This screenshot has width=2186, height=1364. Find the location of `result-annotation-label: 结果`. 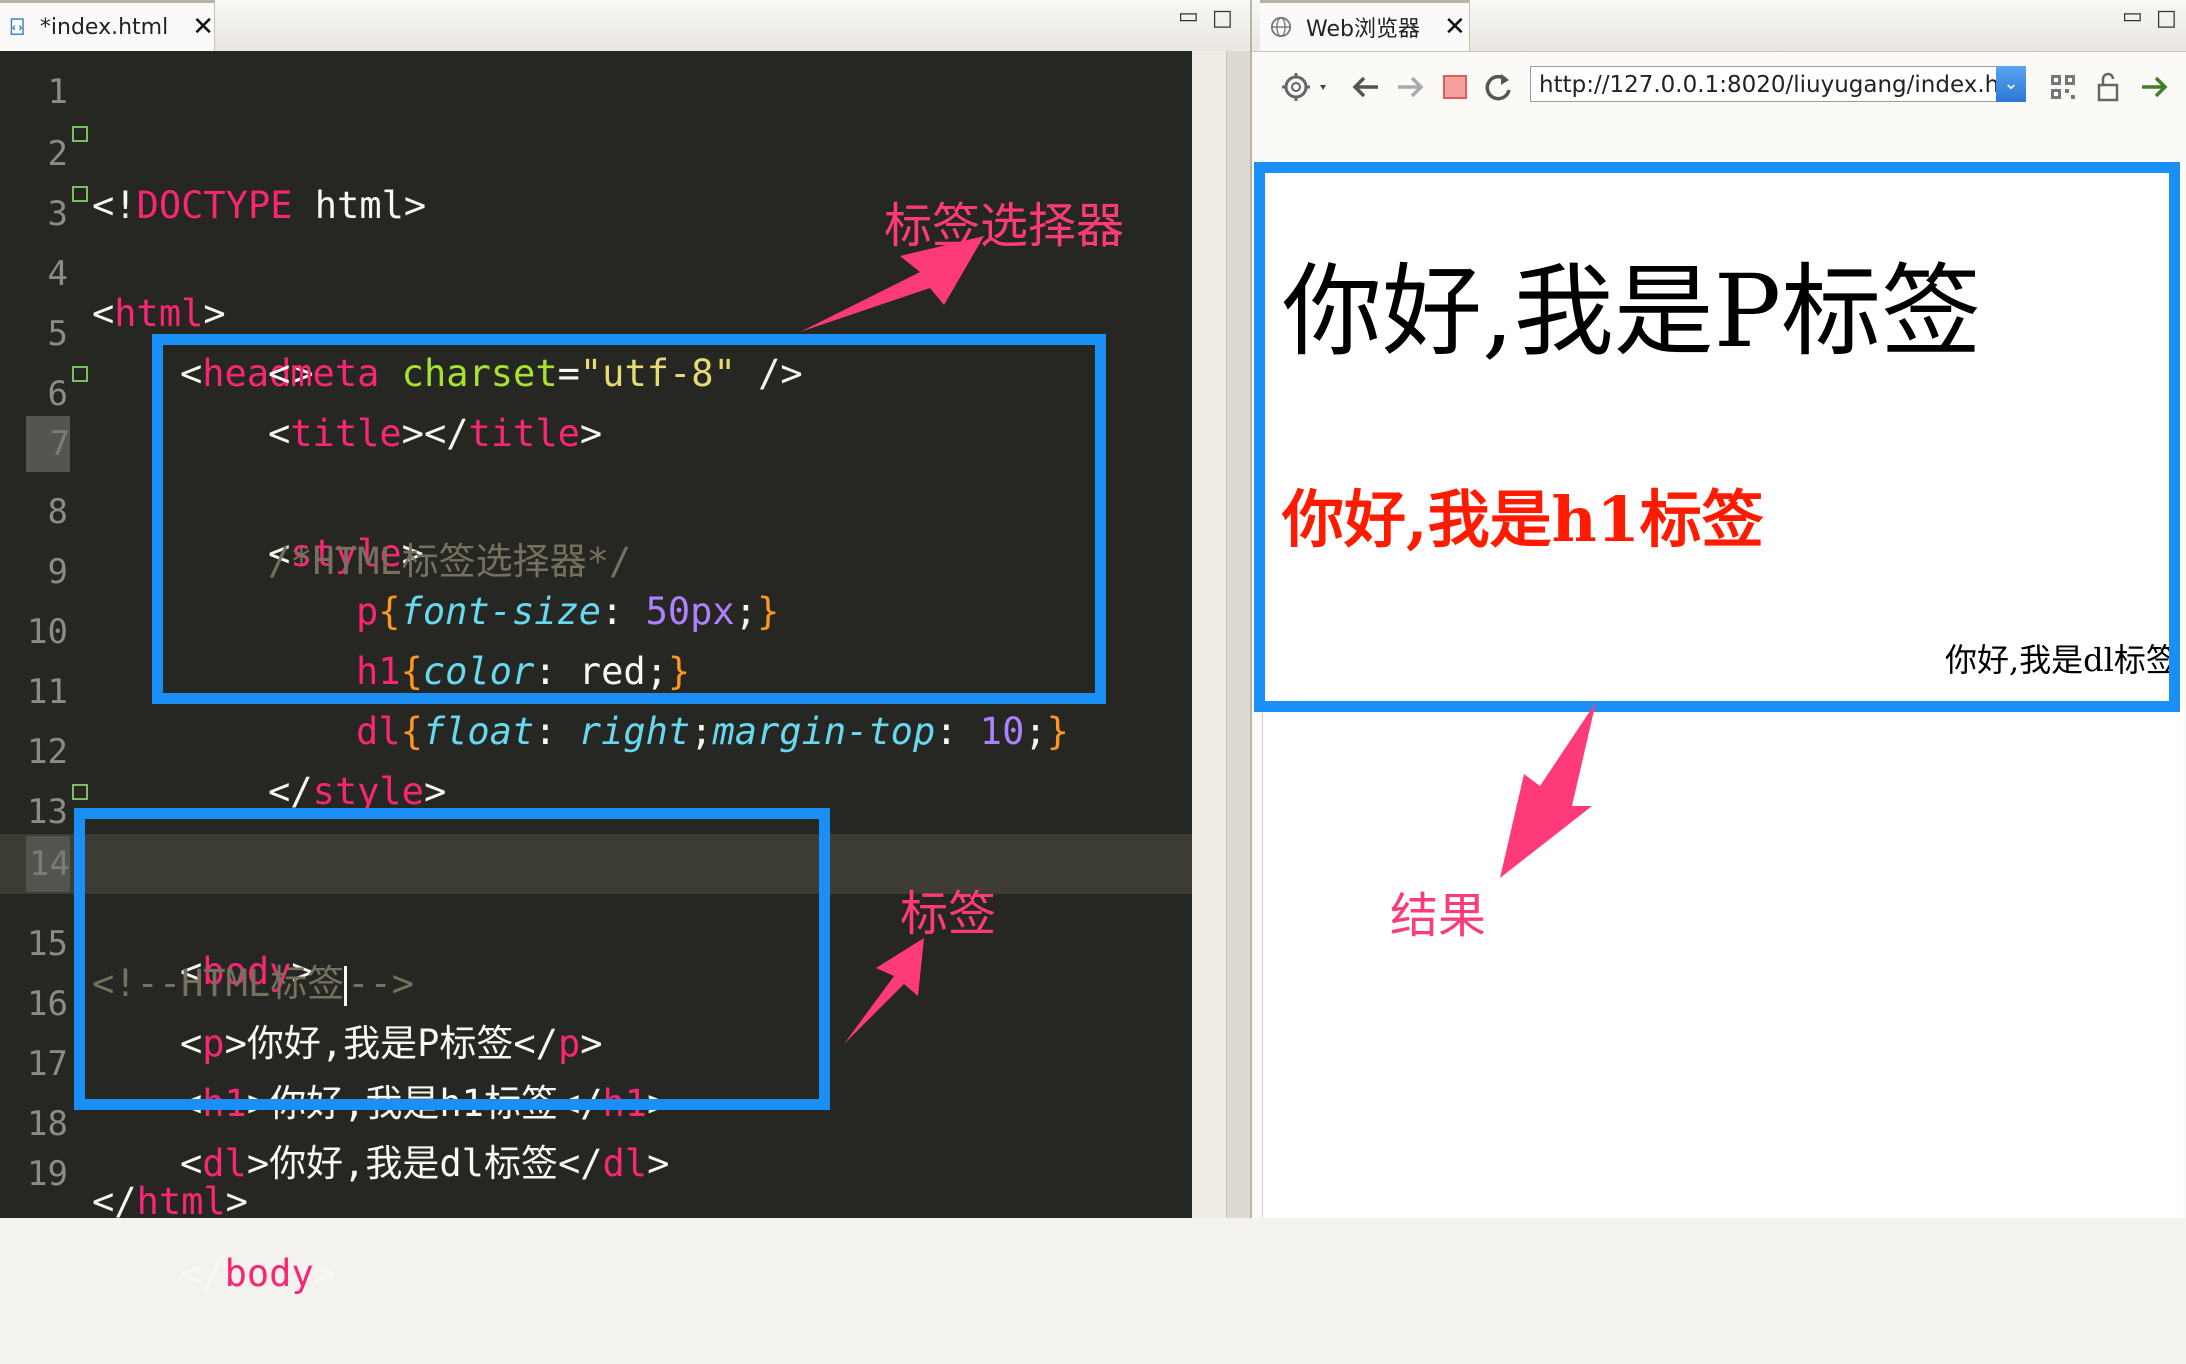

result-annotation-label: 结果 is located at coordinates (1438, 916).